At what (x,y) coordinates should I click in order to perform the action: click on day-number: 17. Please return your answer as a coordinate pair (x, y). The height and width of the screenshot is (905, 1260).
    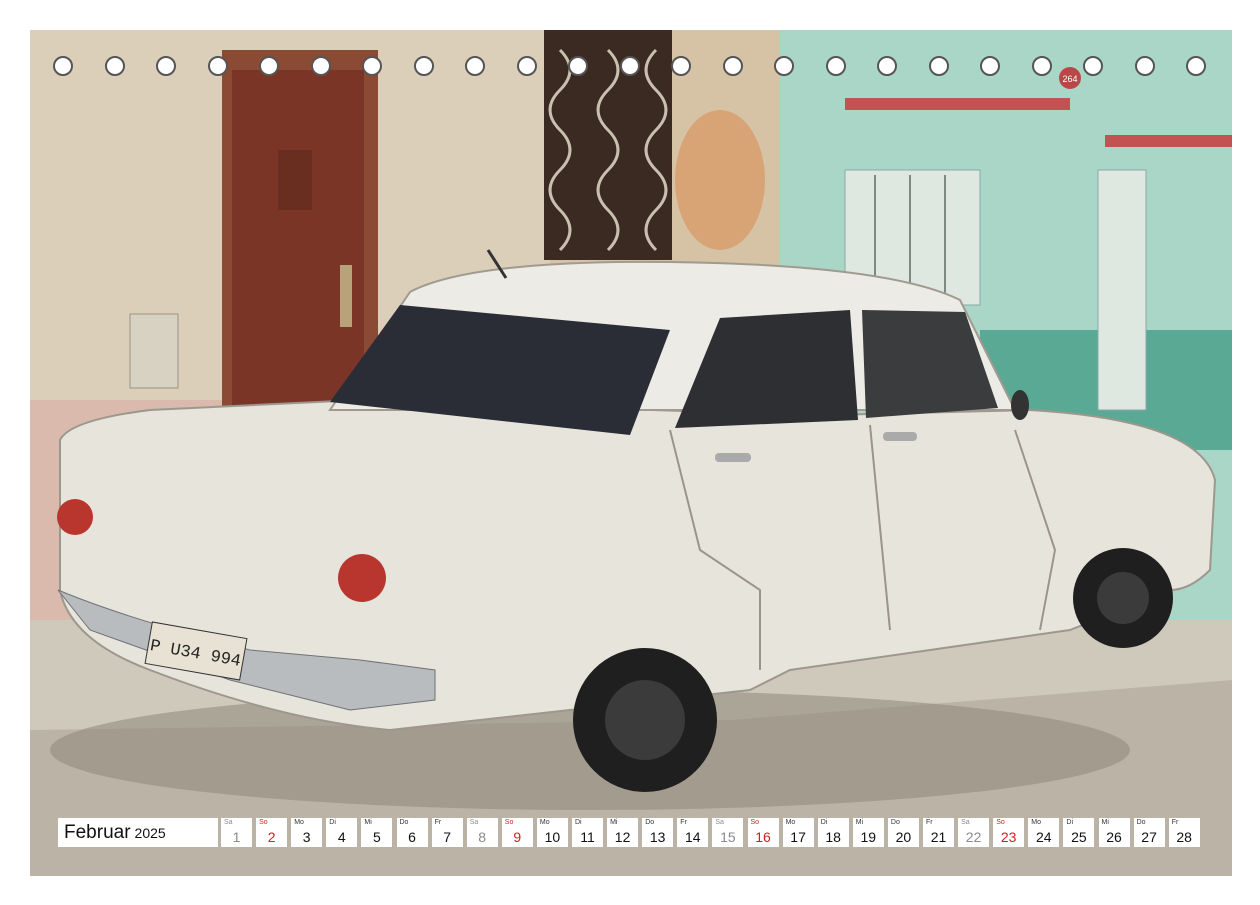
    Looking at the image, I should click on (798, 837).